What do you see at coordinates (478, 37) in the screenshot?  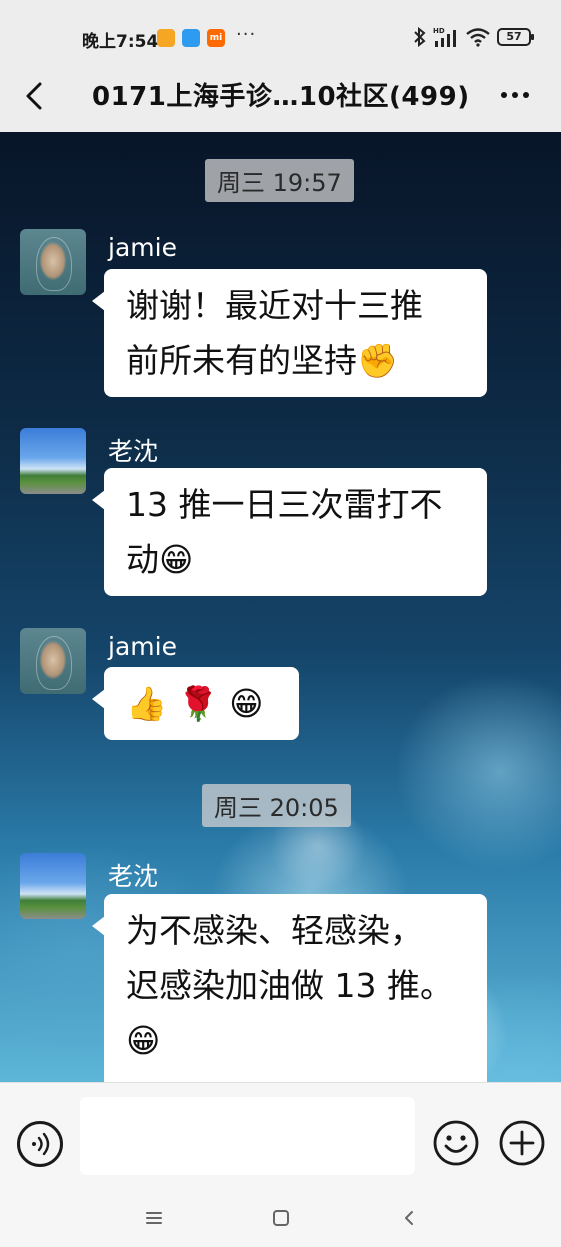 I see `wifi-icon` at bounding box center [478, 37].